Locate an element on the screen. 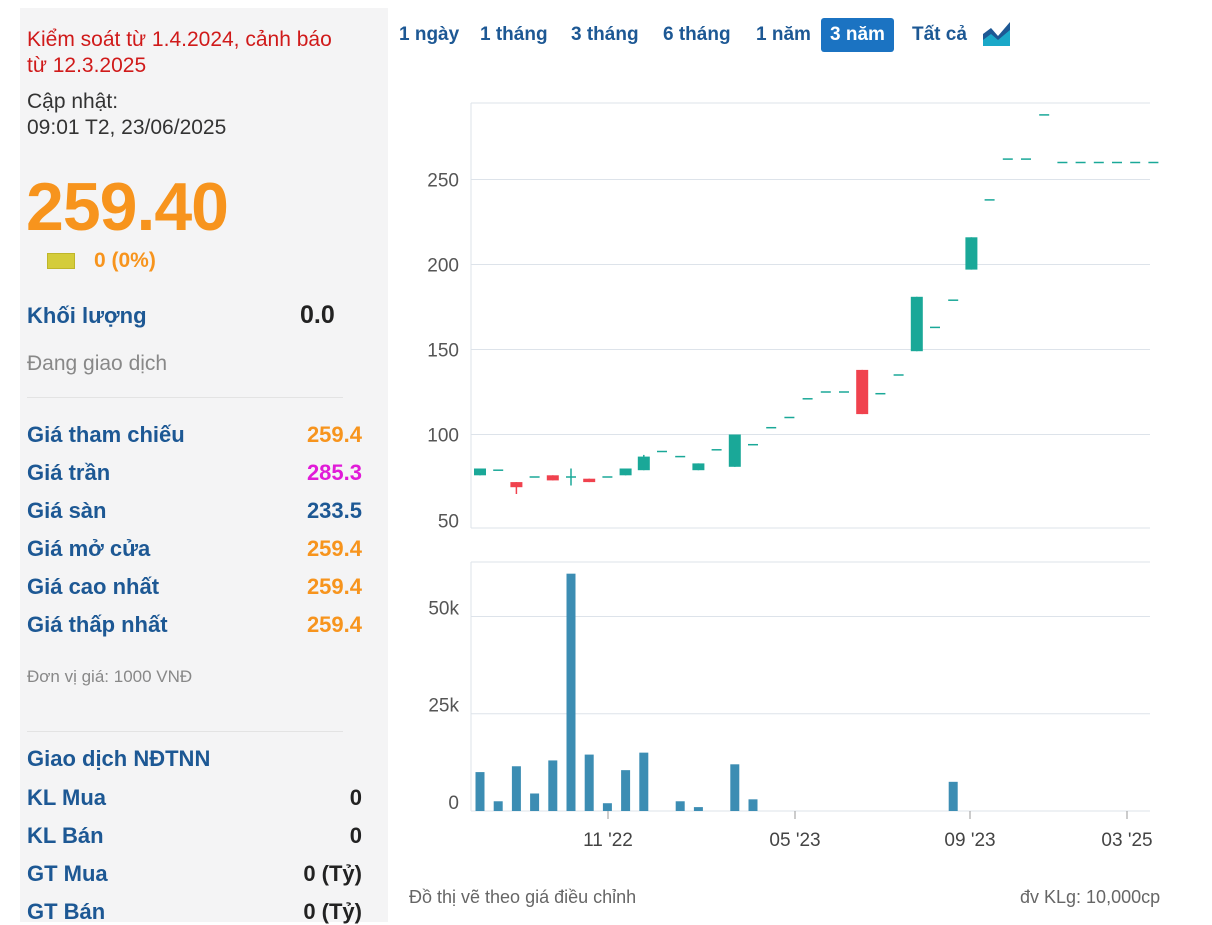 The width and height of the screenshot is (1212, 925). stat-label: Giá cao nhất is located at coordinates (93, 586).